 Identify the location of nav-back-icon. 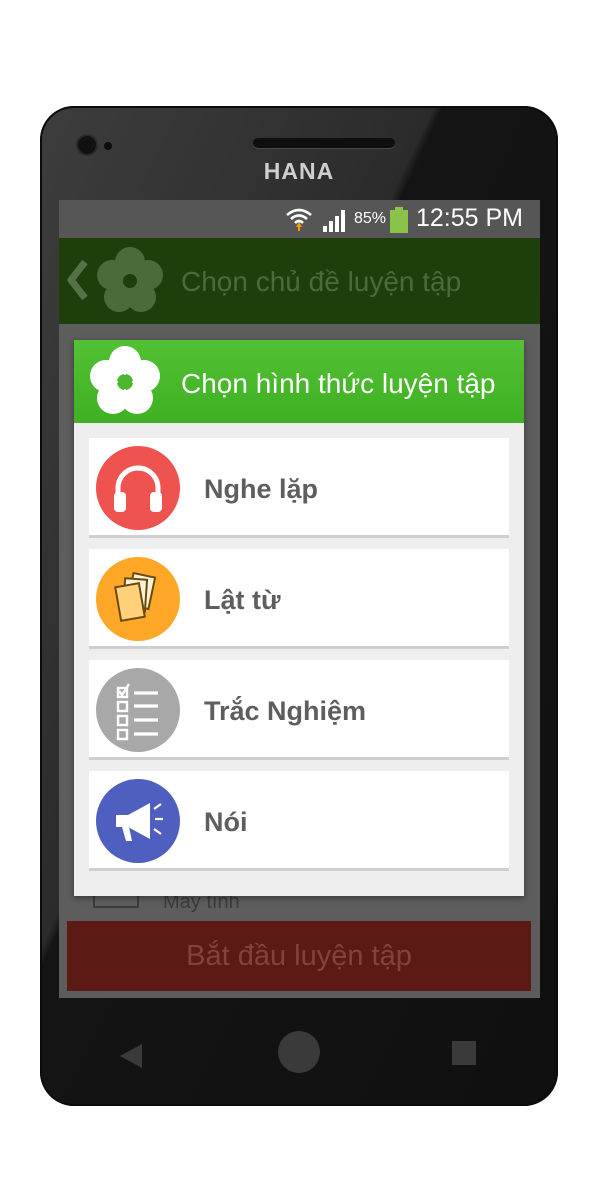
(131, 1056).